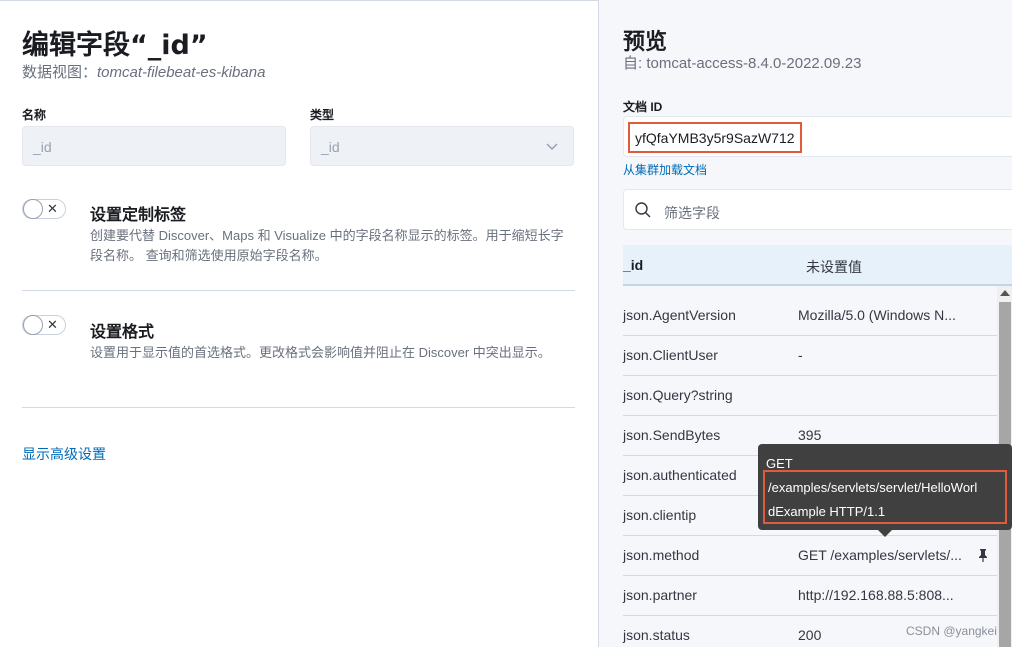 This screenshot has width=1012, height=647. I want to click on field-name: json.SendBytes, so click(672, 435).